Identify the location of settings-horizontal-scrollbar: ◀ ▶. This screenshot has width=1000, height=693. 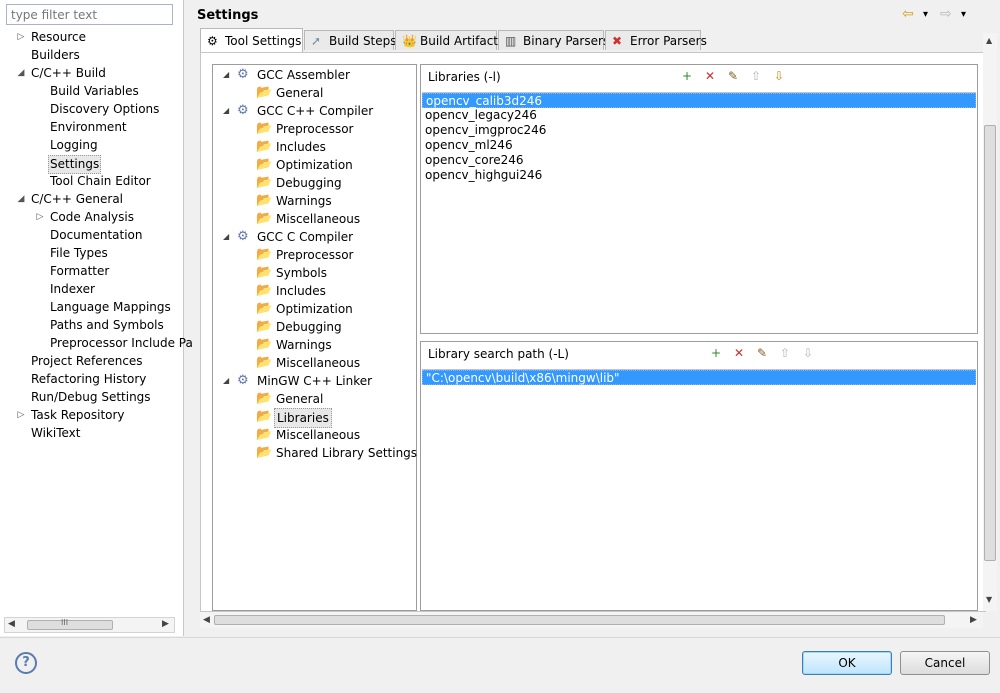
(591, 620).